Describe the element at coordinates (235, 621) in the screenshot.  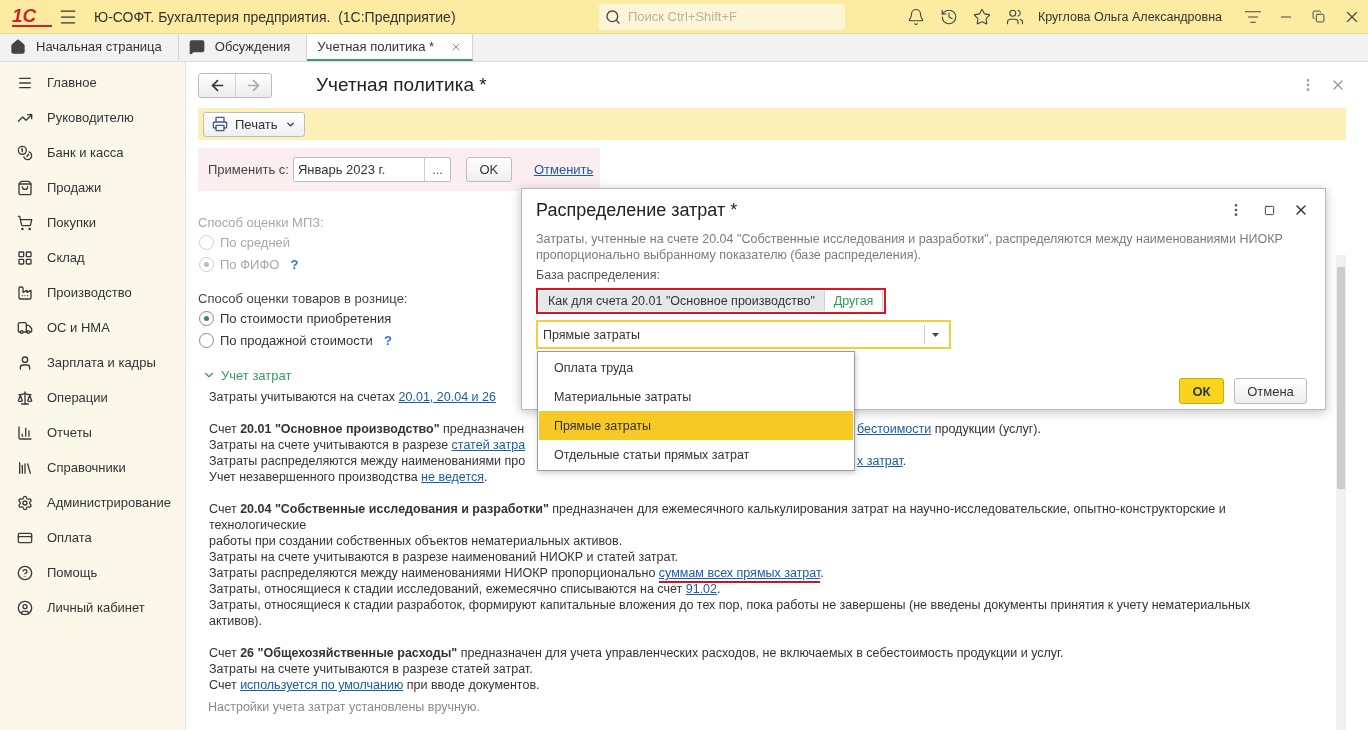
I see `text-line: активов).` at that location.